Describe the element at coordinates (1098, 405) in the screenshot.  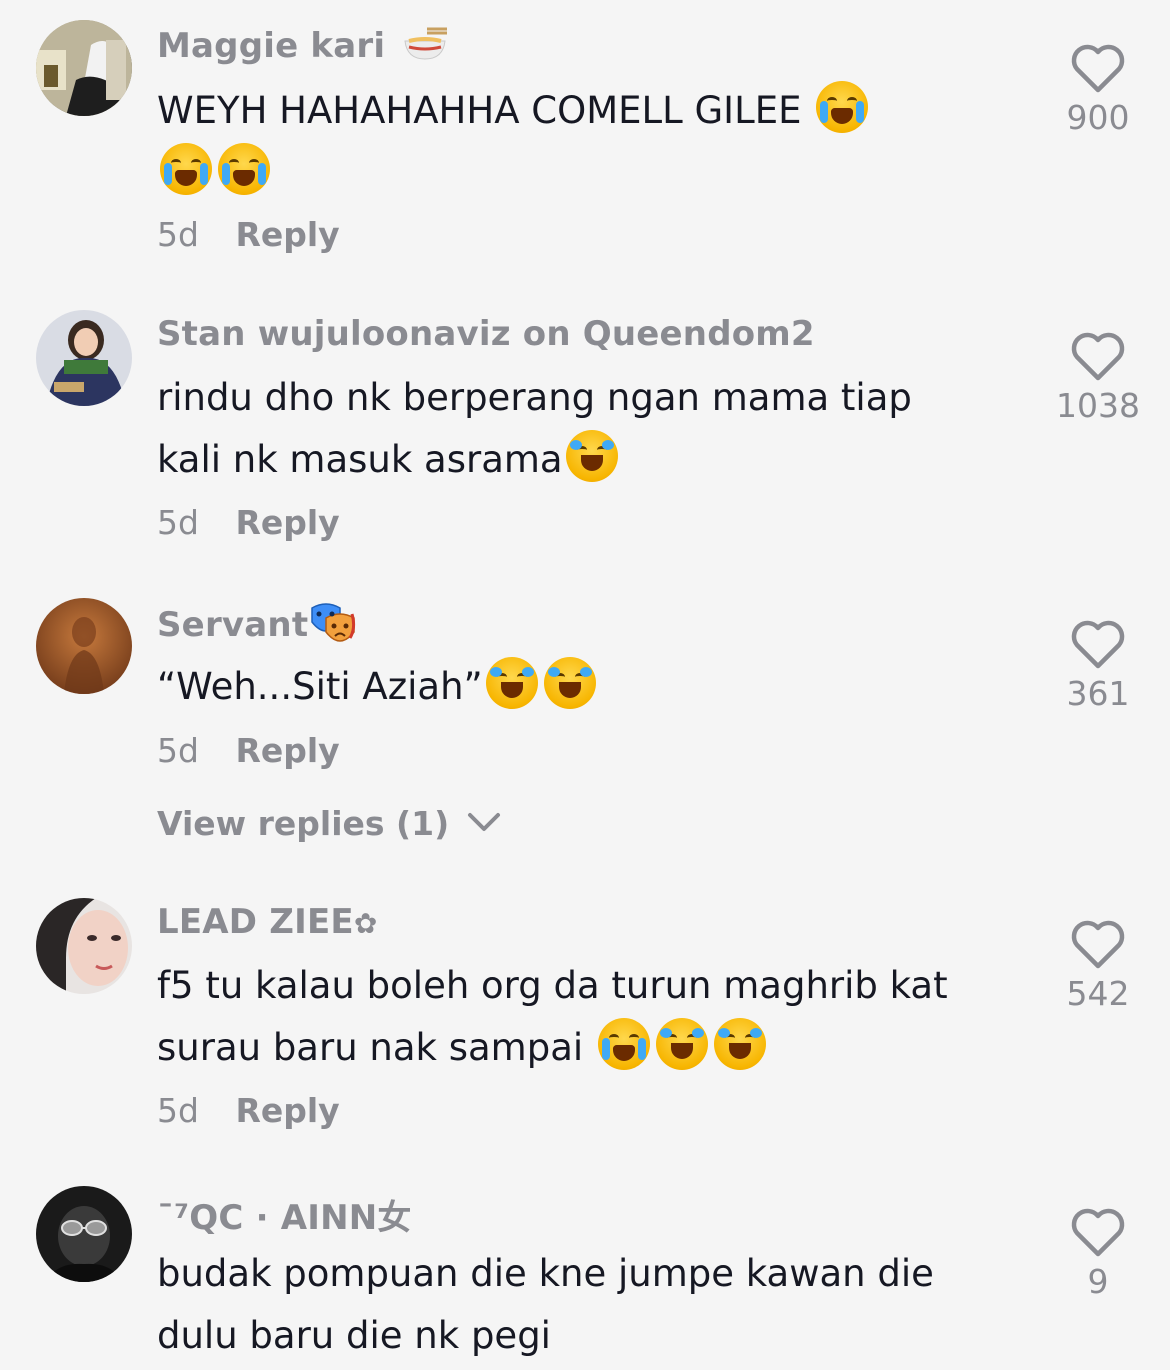
I see `like-count: 1038` at that location.